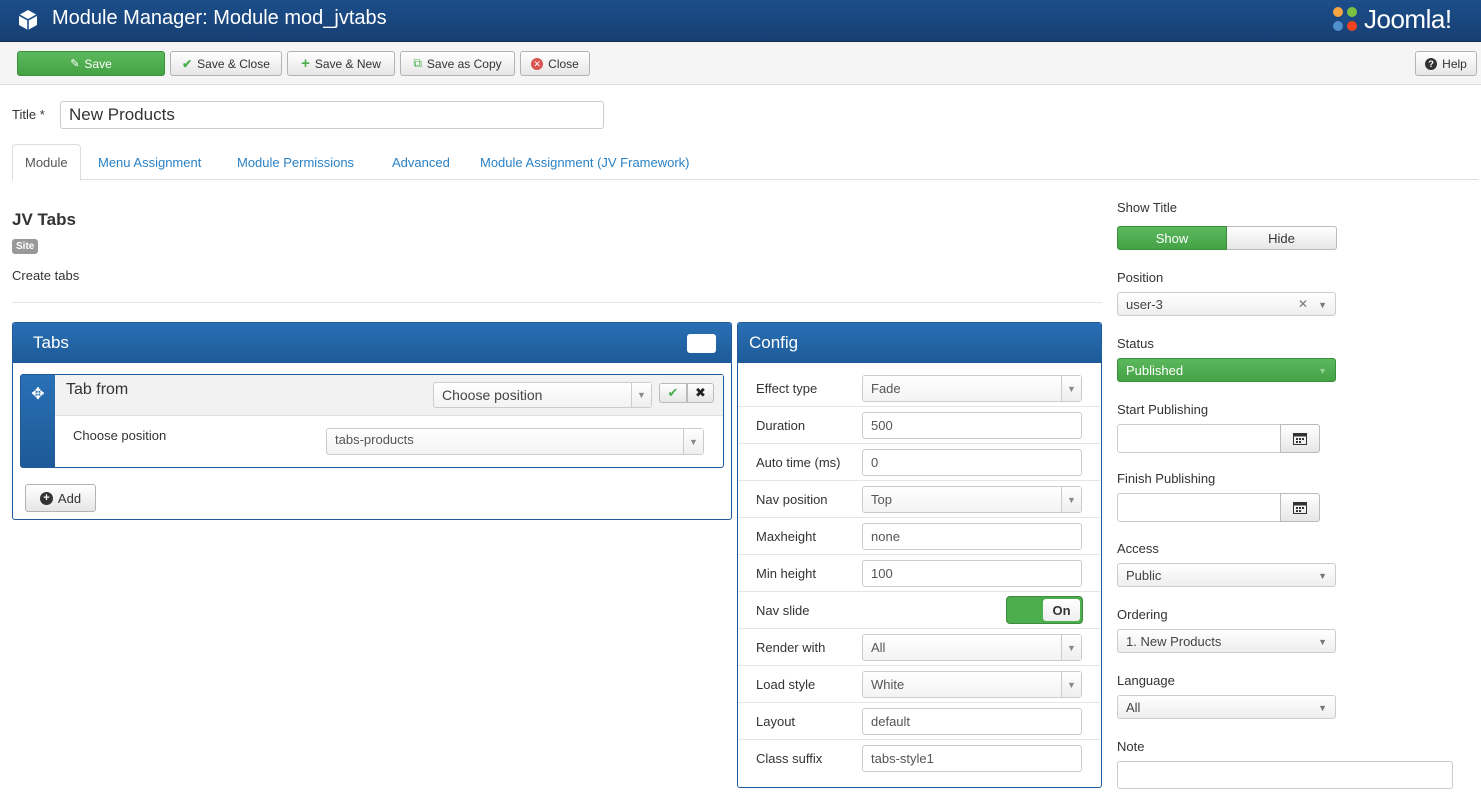  Describe the element at coordinates (341, 63) in the screenshot. I see `save-new-button: + Save & New` at that location.